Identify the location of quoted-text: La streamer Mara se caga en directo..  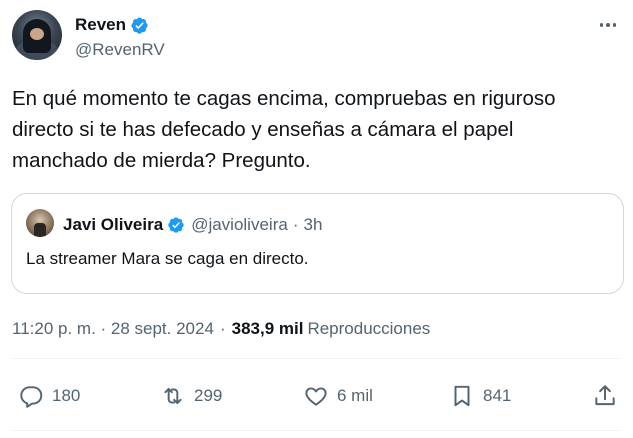
(167, 258).